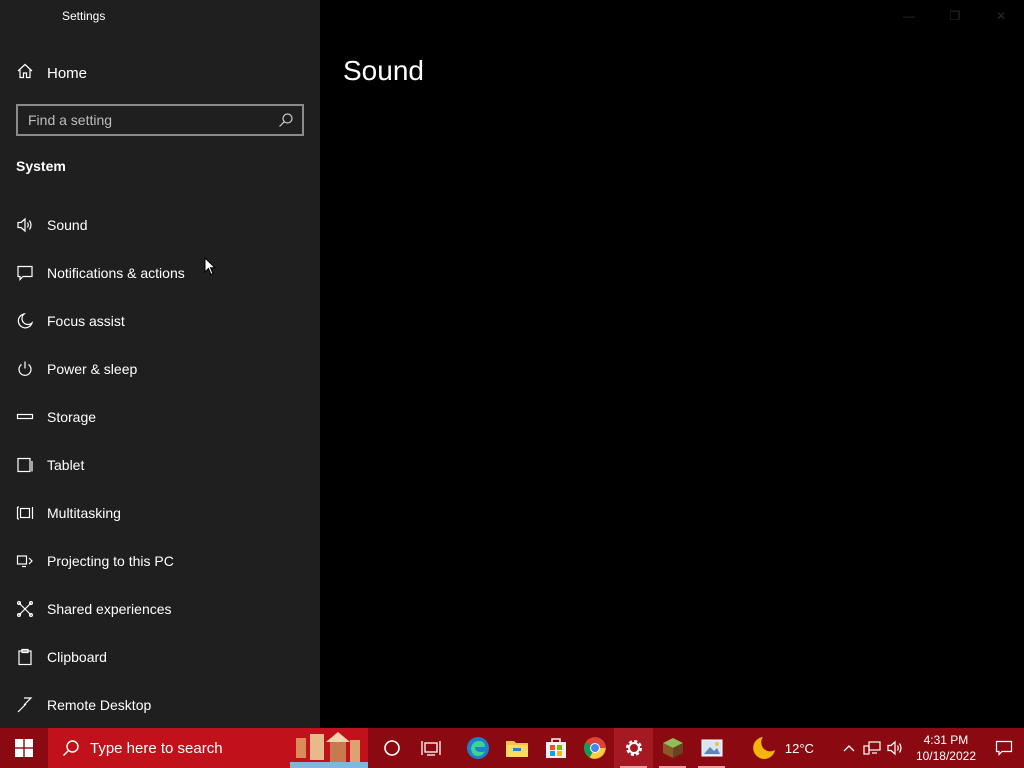  I want to click on home-label: Home, so click(67, 73).